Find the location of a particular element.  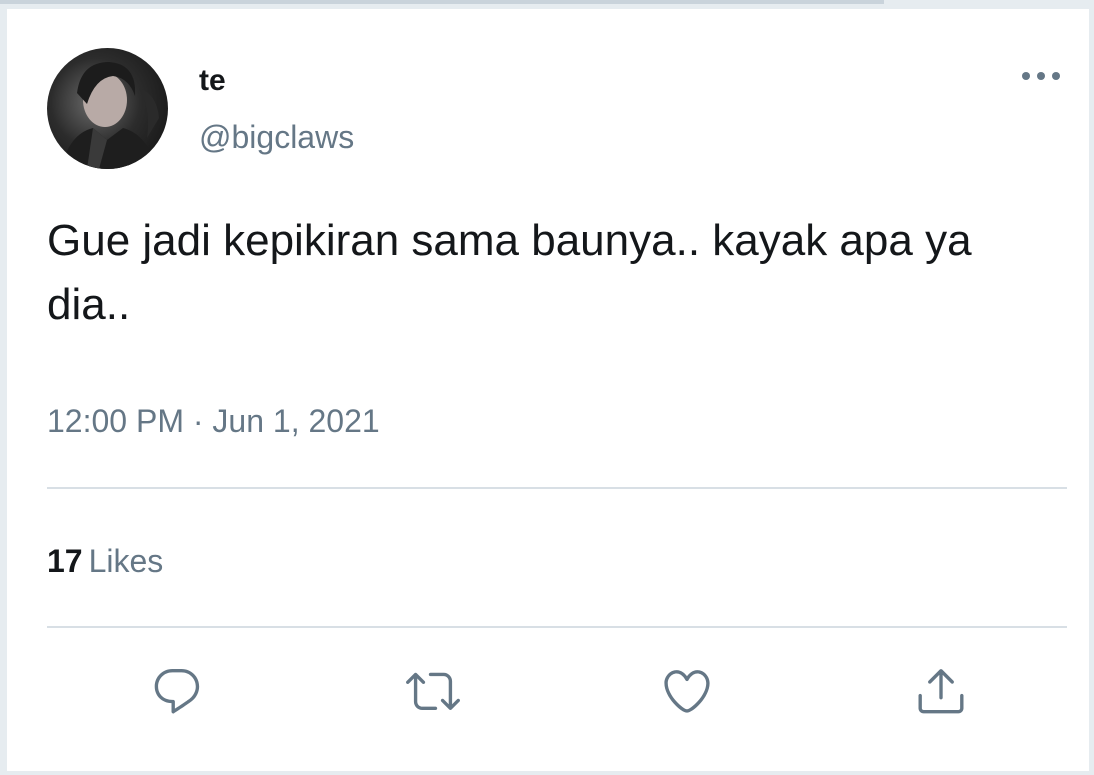

avatar is located at coordinates (107, 108).